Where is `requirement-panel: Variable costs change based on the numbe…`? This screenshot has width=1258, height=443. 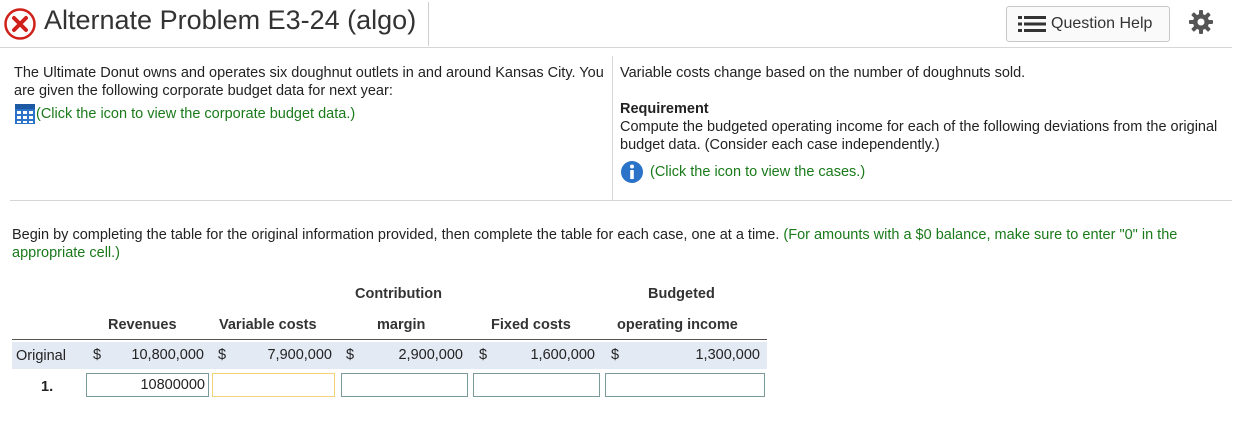
requirement-panel: Variable costs change based on the numbe… is located at coordinates (925, 124).